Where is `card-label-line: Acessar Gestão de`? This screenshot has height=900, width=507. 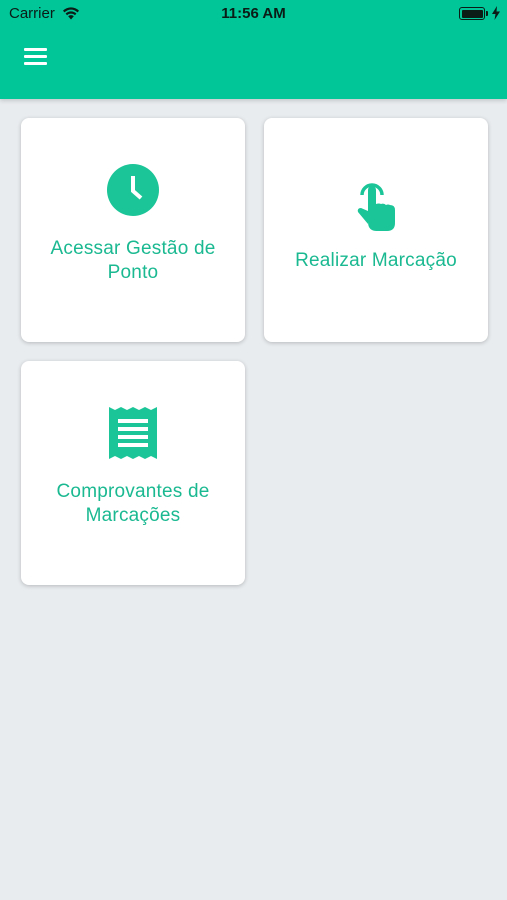
card-label-line: Acessar Gestão de is located at coordinates (133, 248).